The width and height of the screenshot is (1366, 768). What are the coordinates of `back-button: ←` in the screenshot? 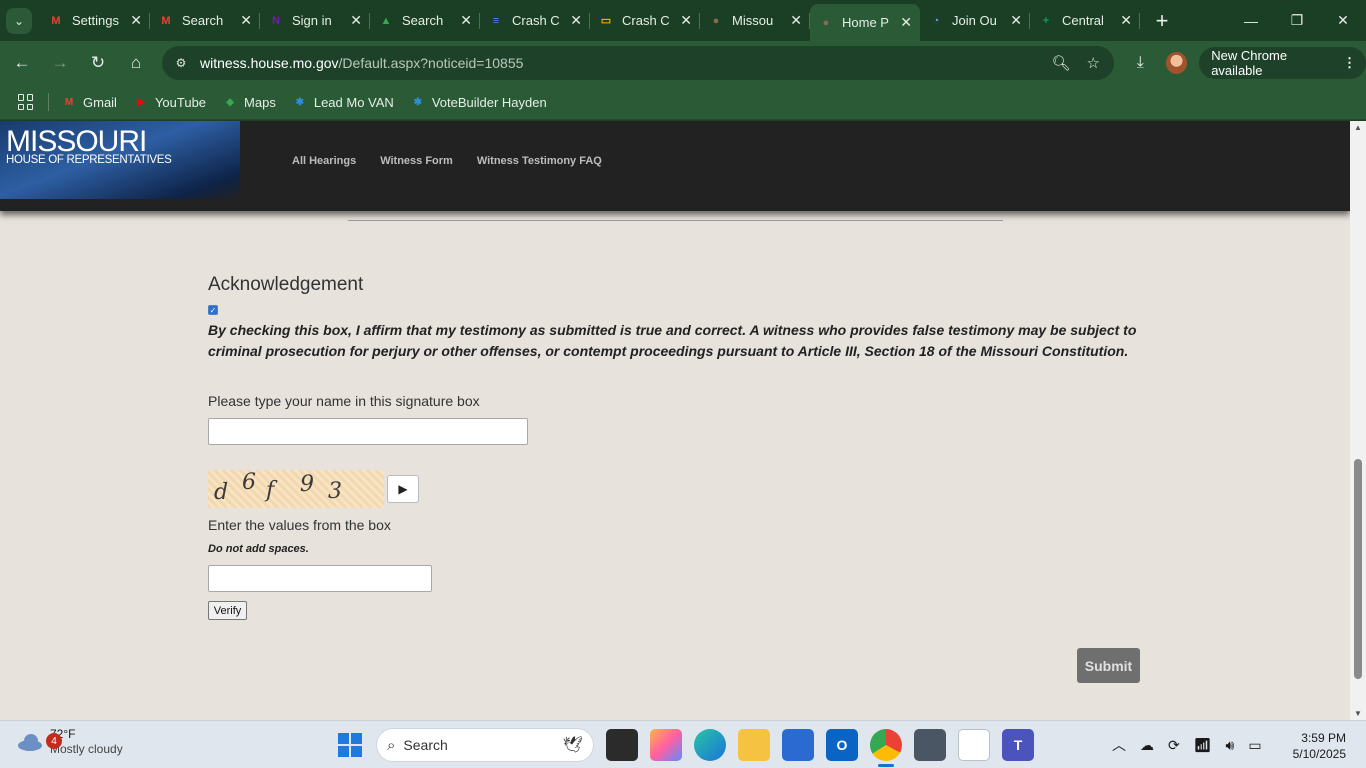 It's located at (22, 63).